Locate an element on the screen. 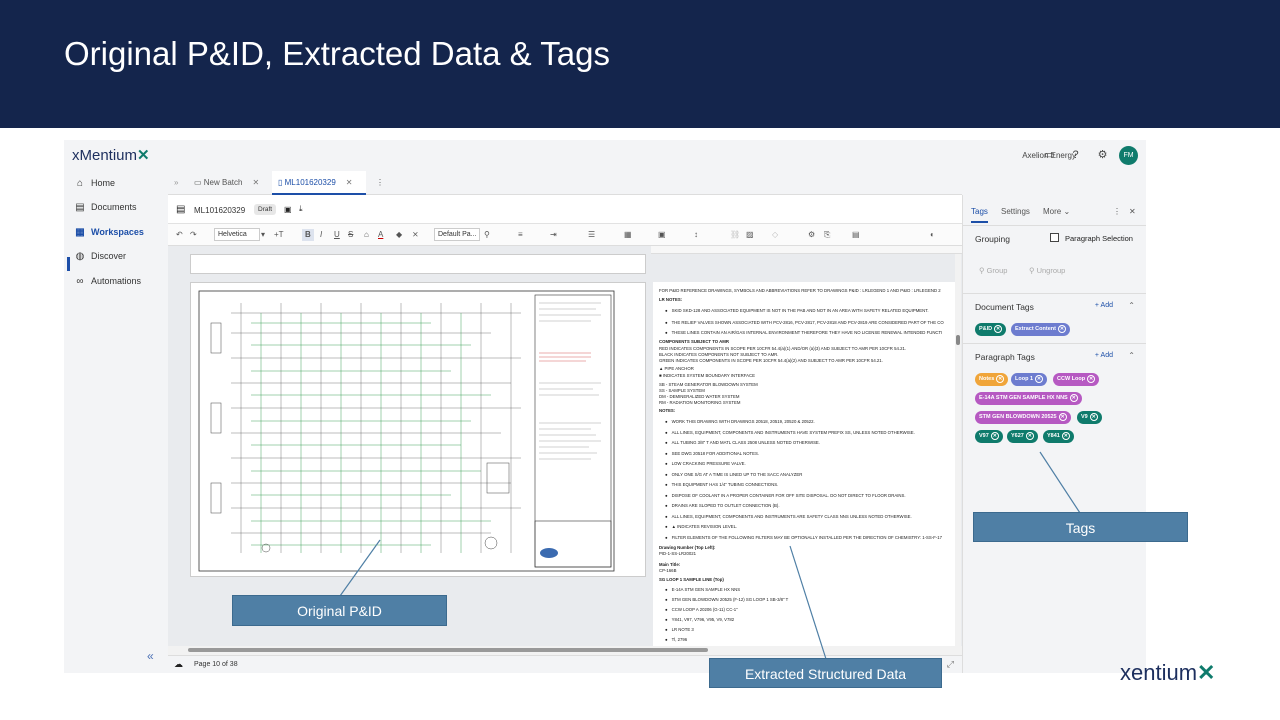 This screenshot has width=1280, height=720. tag-icon: ◇ is located at coordinates (775, 235).